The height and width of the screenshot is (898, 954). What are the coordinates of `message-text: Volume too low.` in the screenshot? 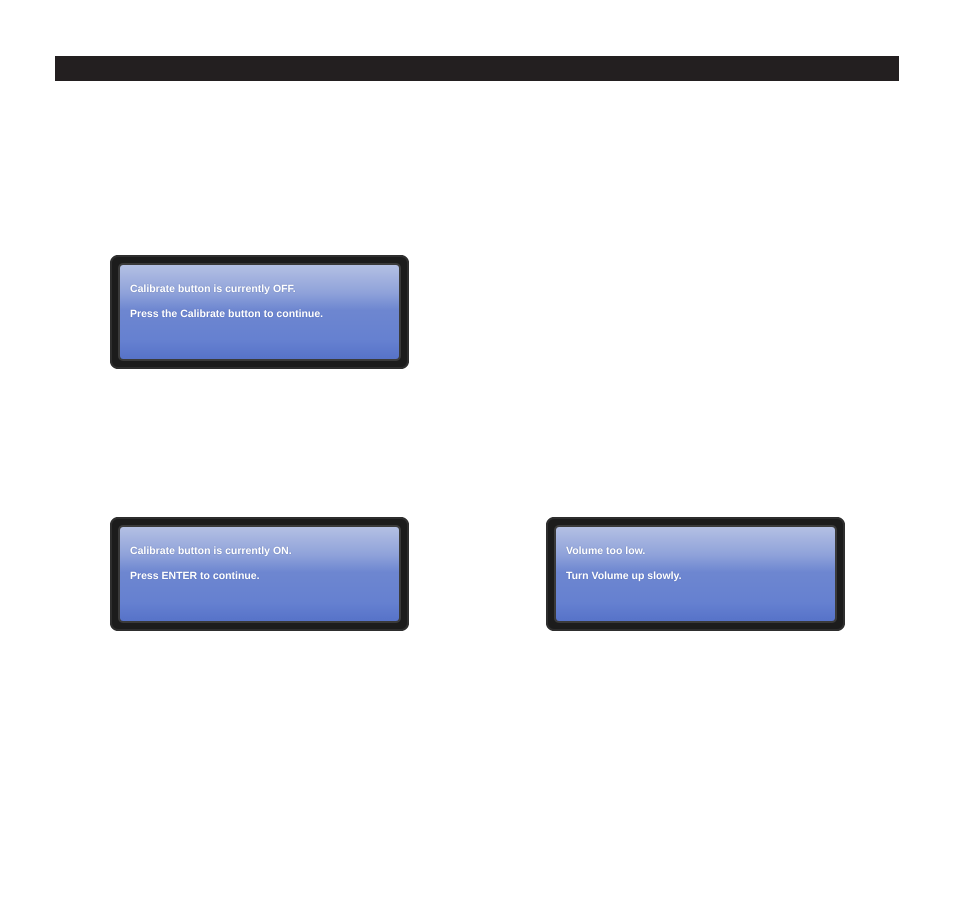 It's located at (606, 551).